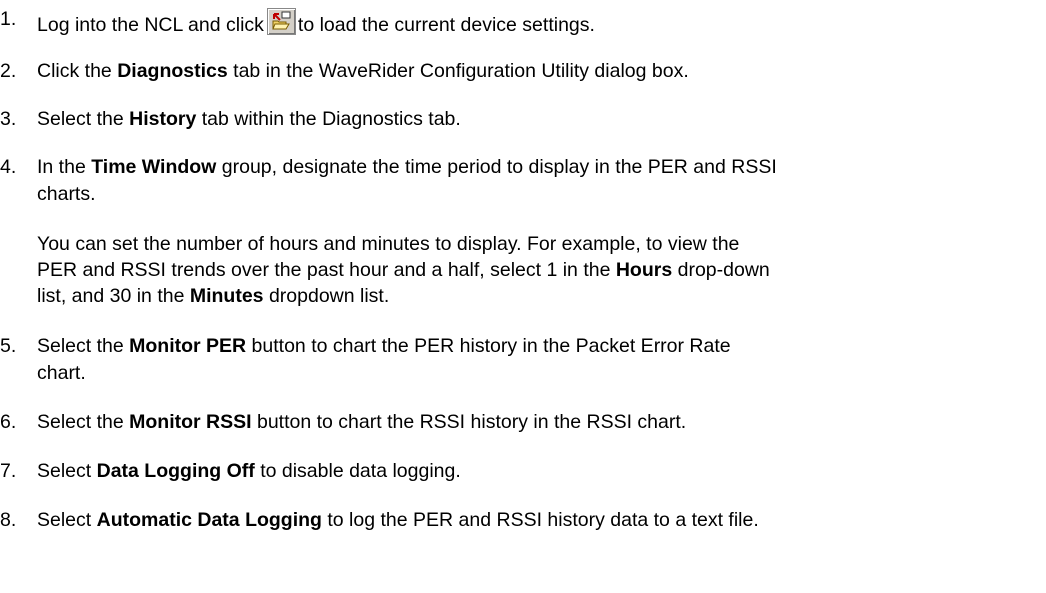  What do you see at coordinates (61, 373) in the screenshot?
I see `step-text-continued: chart.` at bounding box center [61, 373].